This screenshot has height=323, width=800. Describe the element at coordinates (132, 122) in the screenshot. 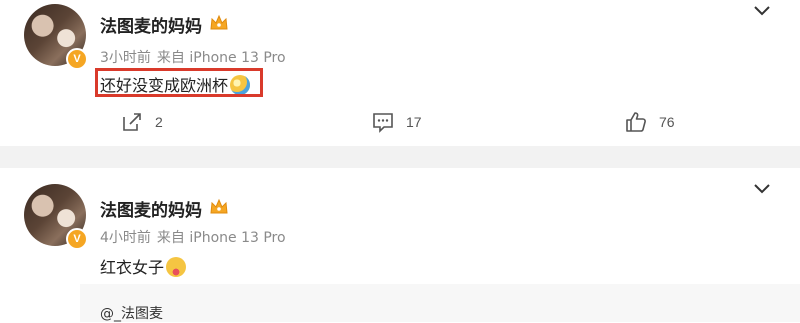

I see `share-icon` at that location.